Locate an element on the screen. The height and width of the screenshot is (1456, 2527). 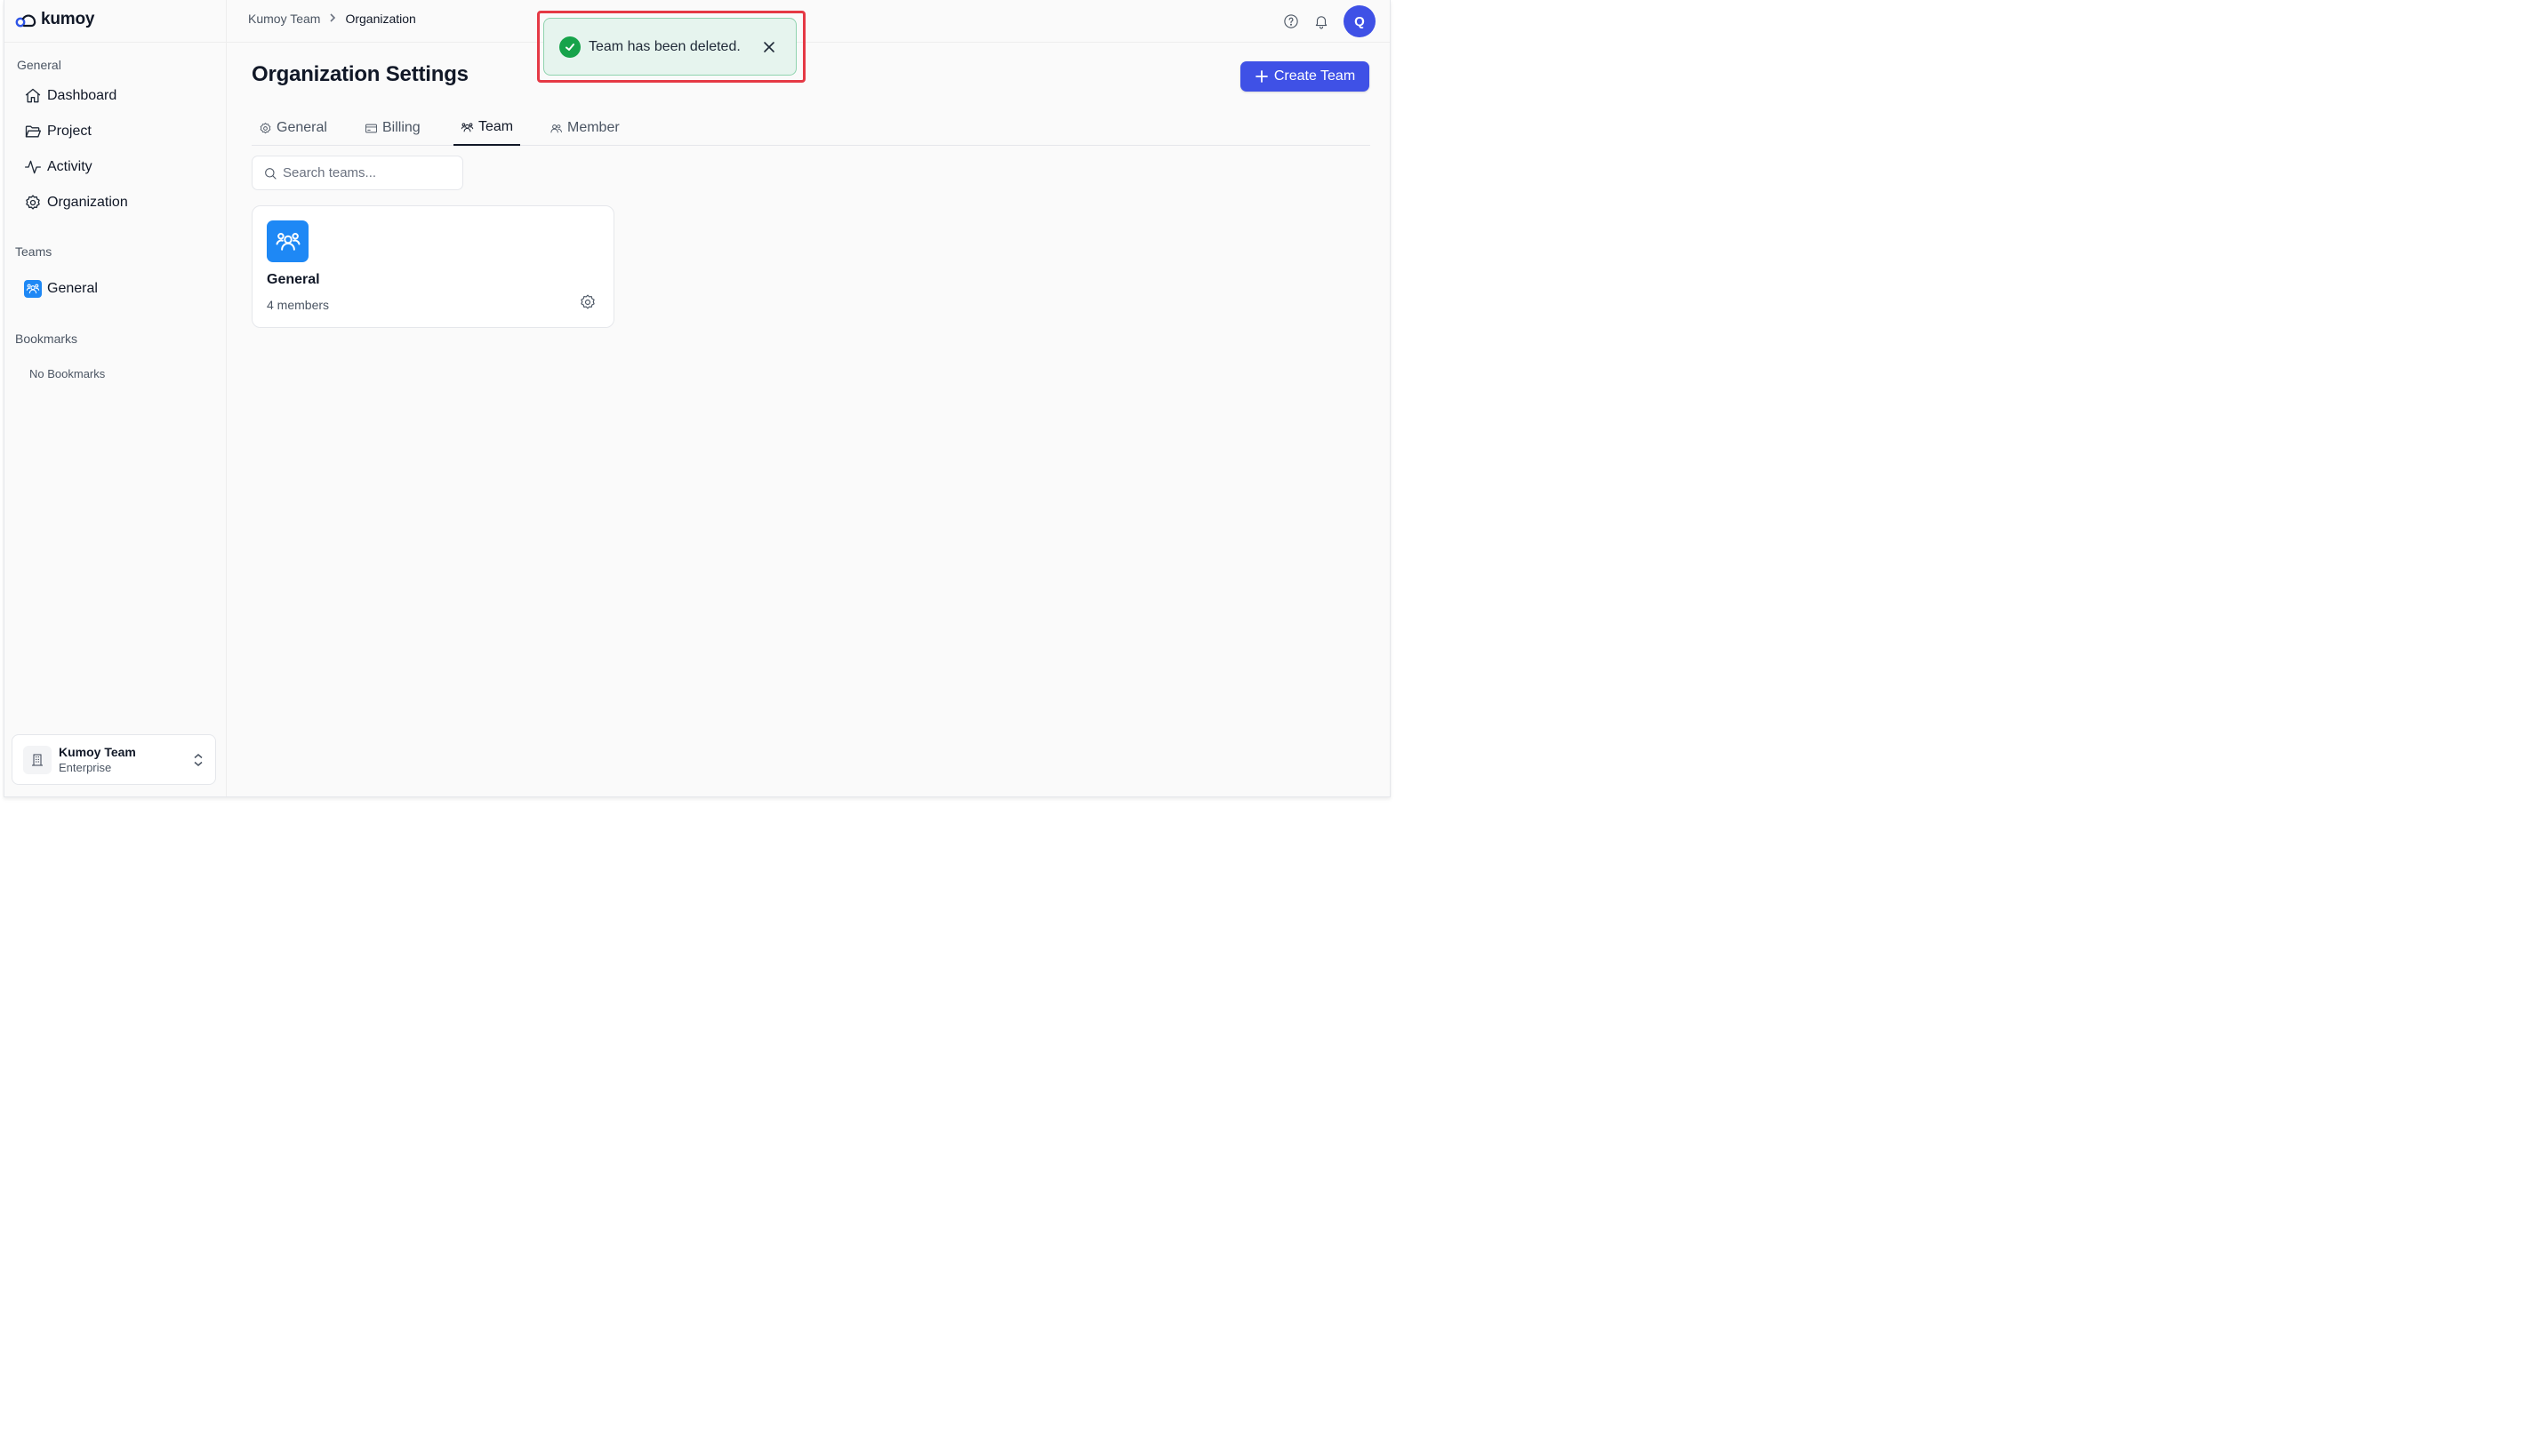
users-icon is located at coordinates (556, 128).